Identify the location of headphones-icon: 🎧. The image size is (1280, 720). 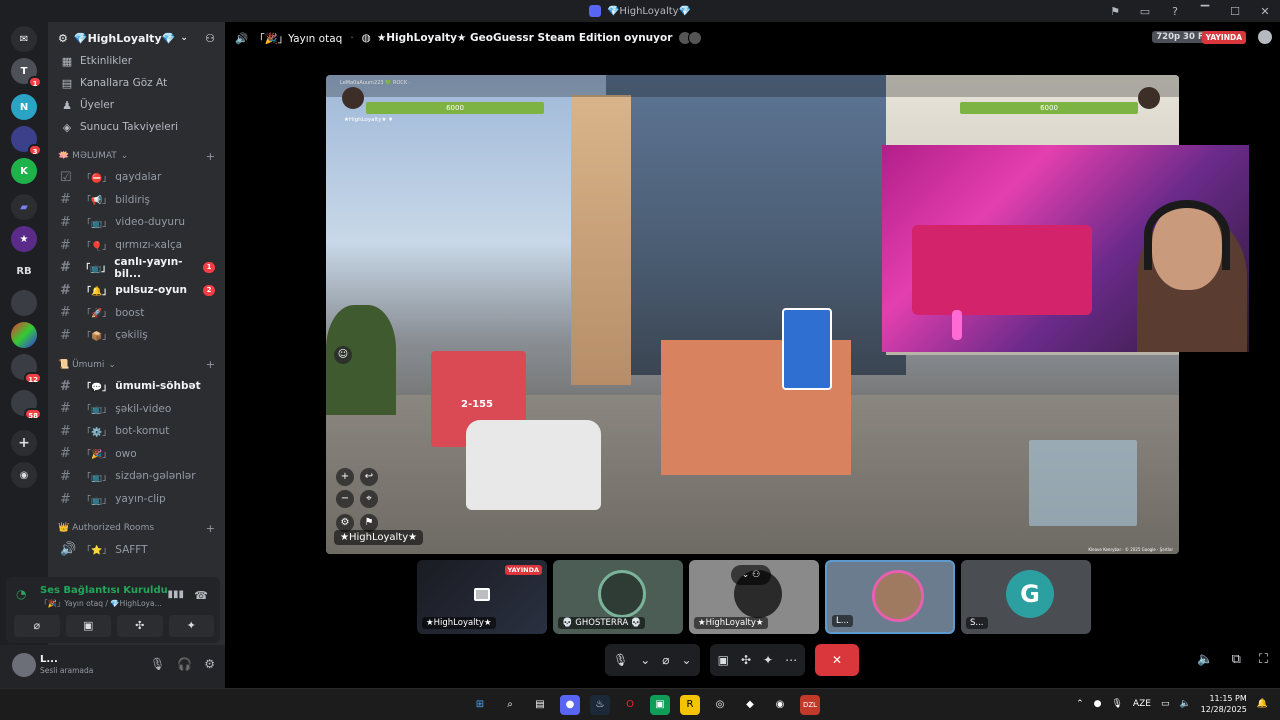
(184, 664).